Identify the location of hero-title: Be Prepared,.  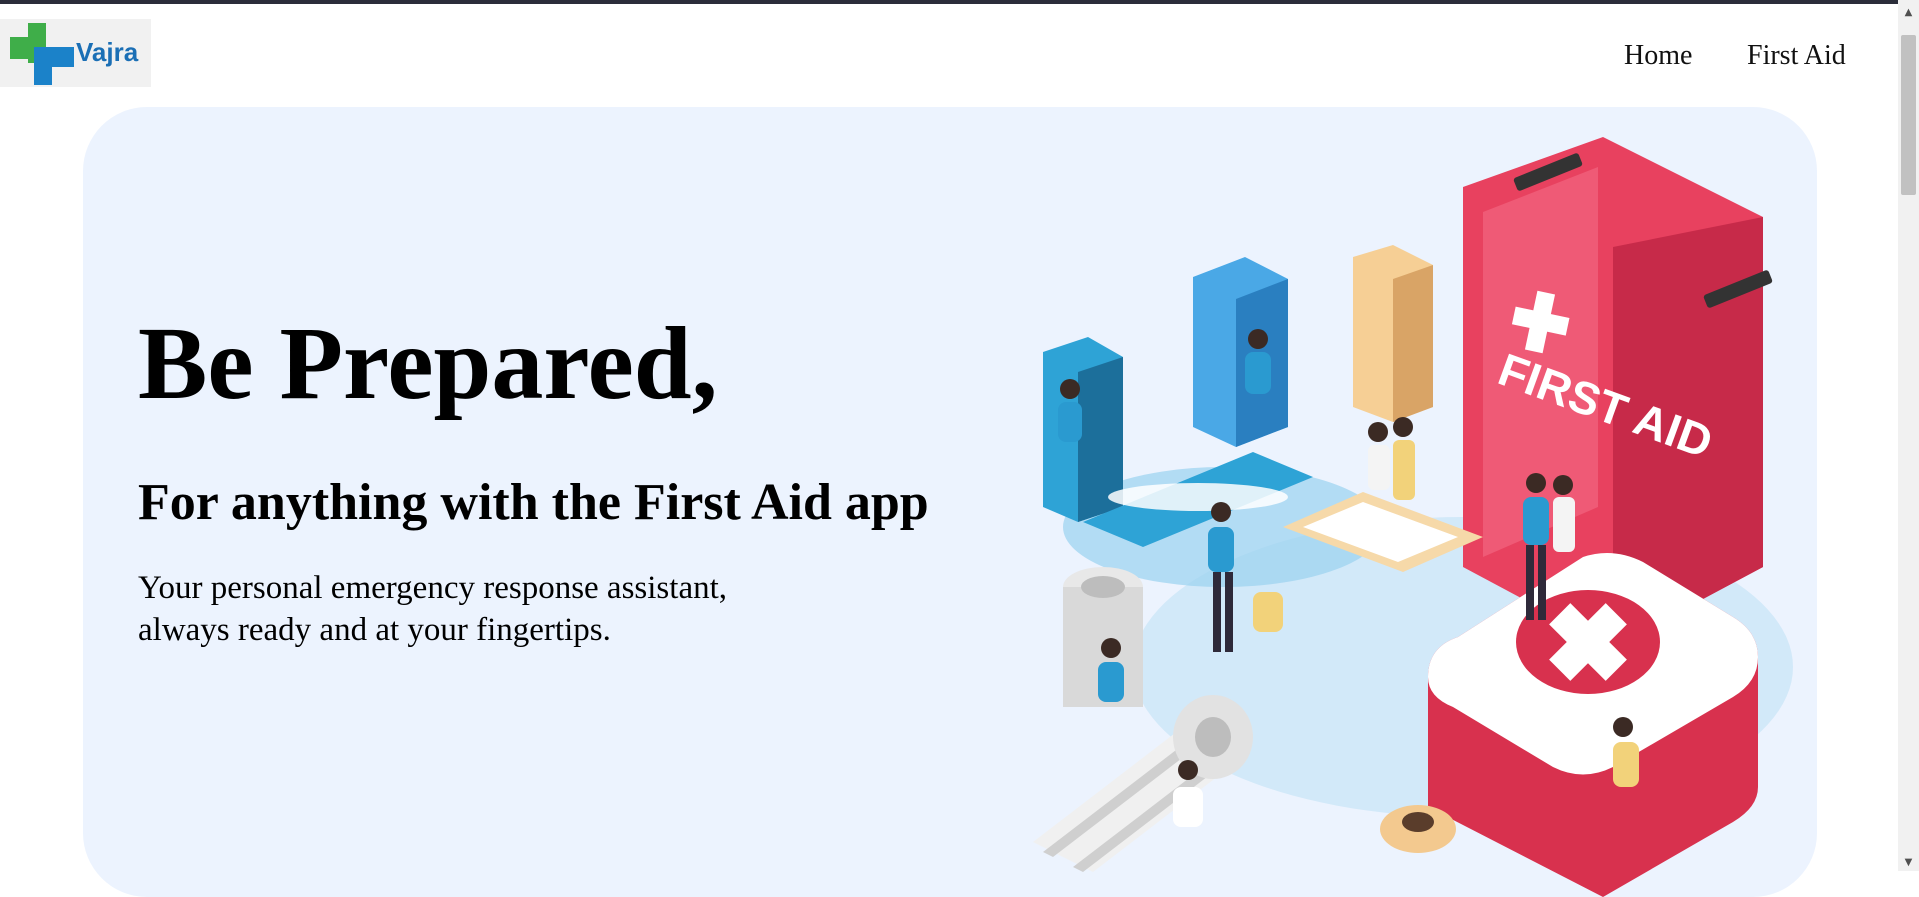
(428, 363).